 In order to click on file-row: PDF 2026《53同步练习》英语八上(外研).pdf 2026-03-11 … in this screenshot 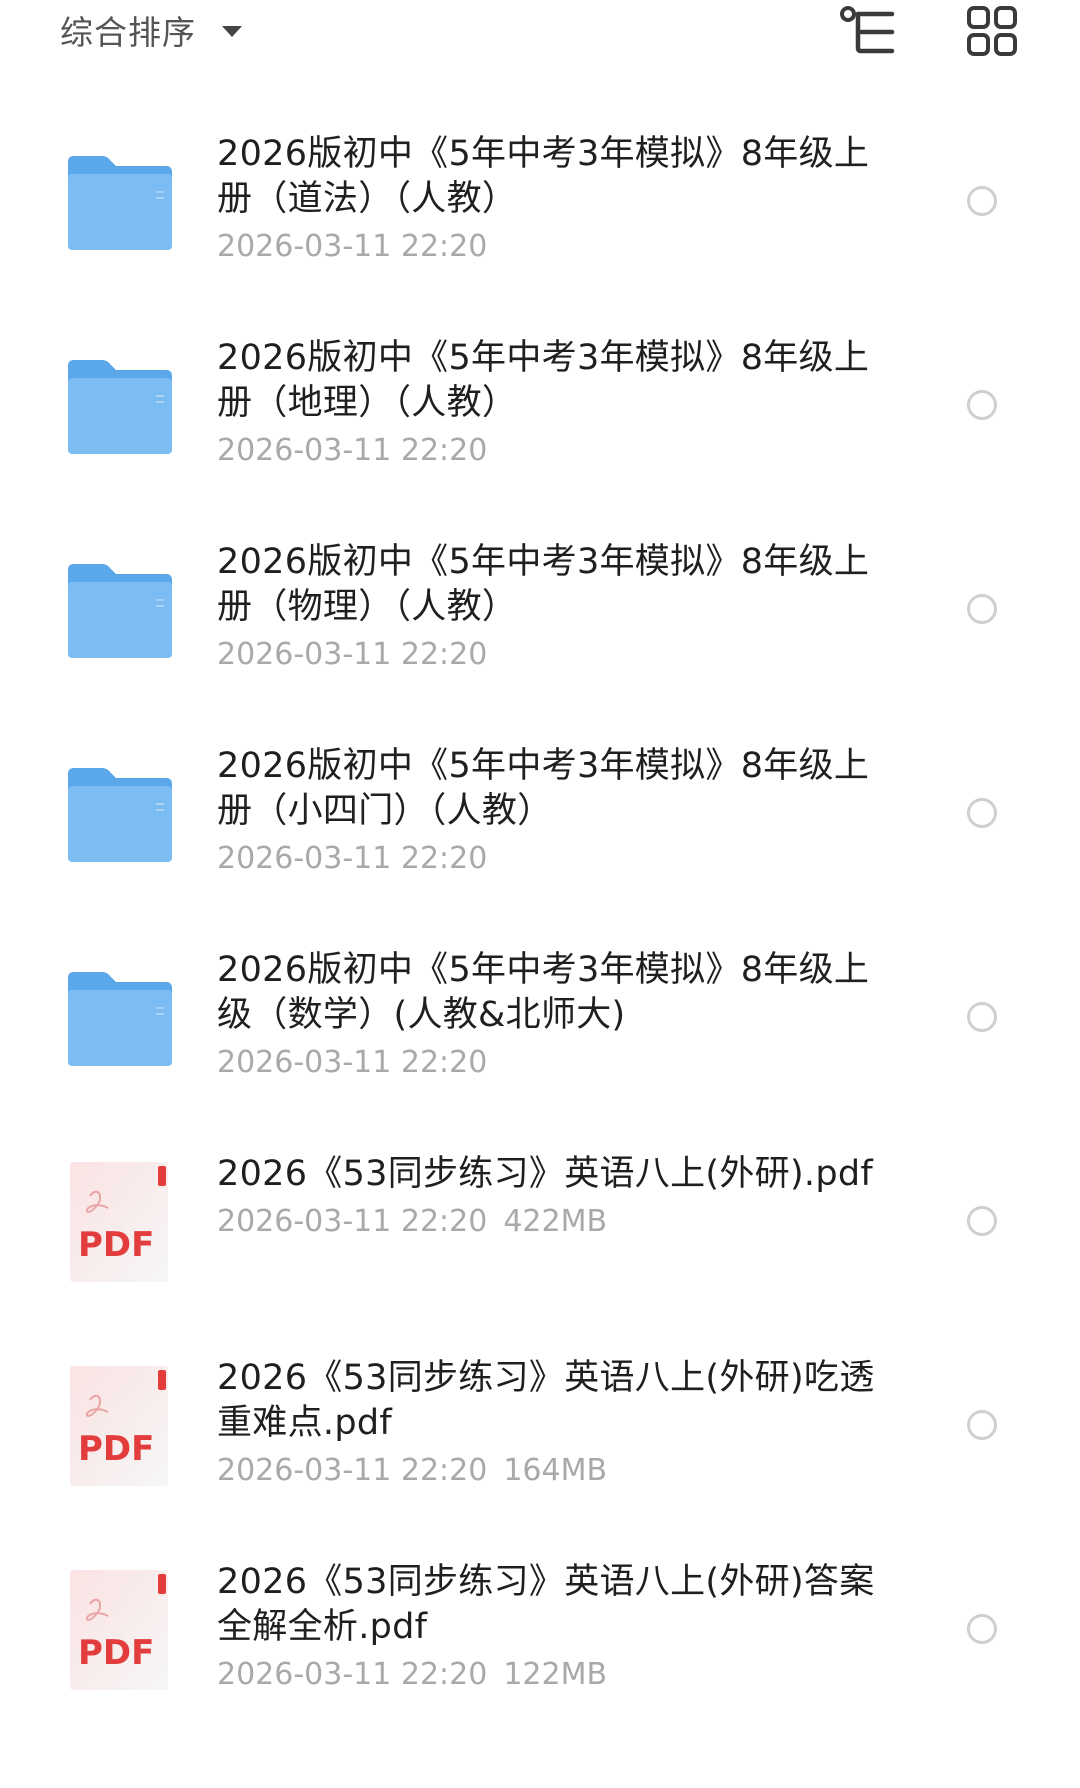, I will do `click(540, 1232)`.